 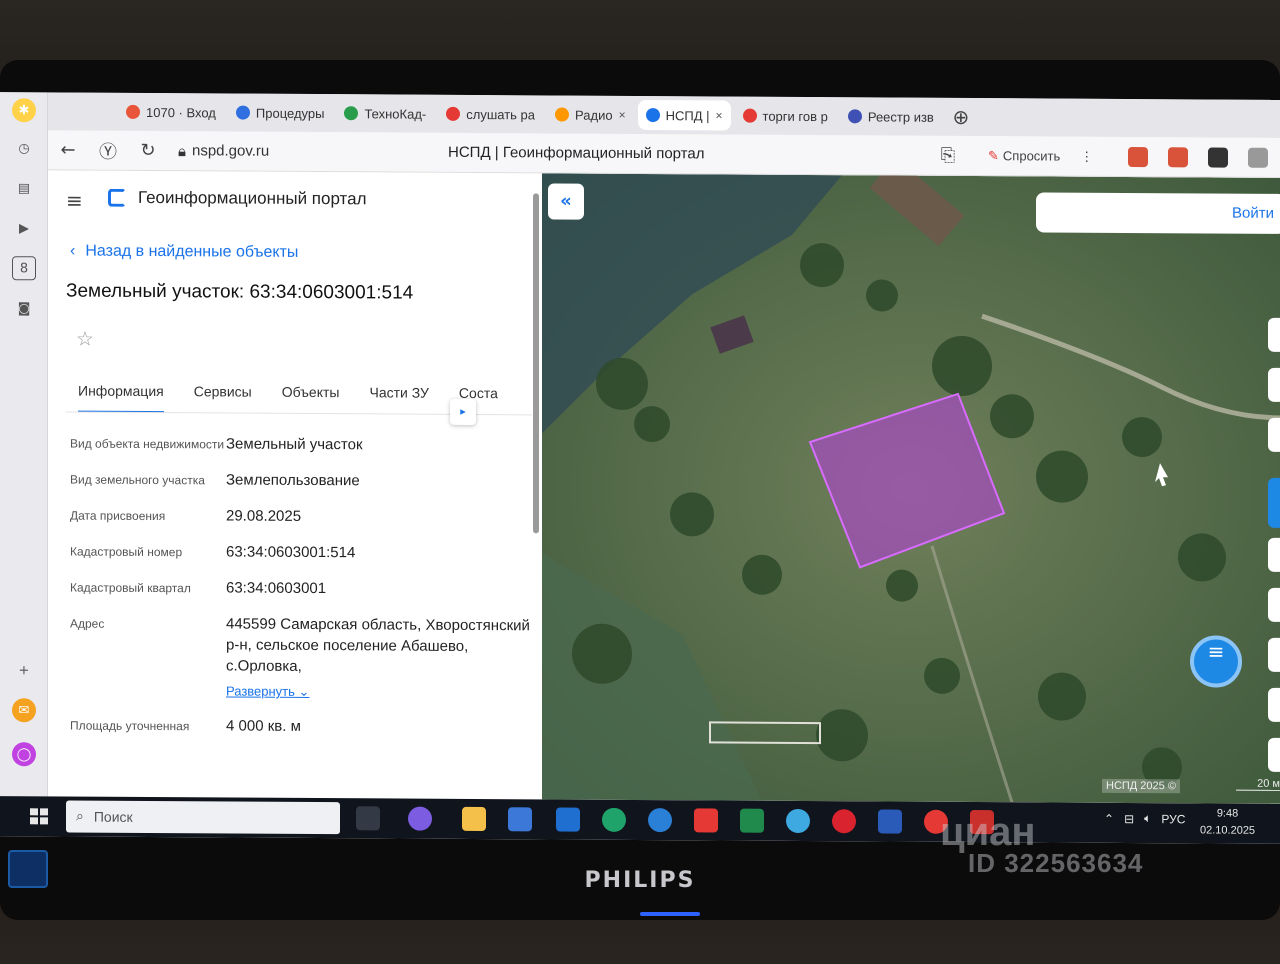 What do you see at coordinates (660, 820) in the screenshot?
I see `ie-icon` at bounding box center [660, 820].